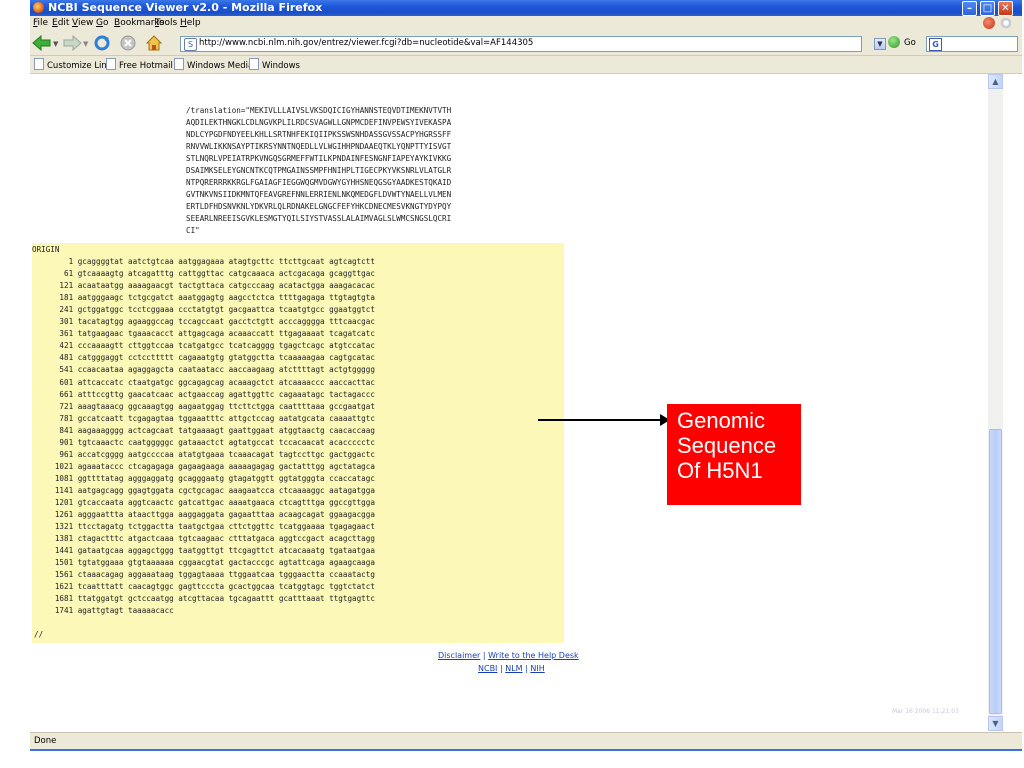 This screenshot has height=768, width=1024. I want to click on footer-links: Disclaimer | Write to the Help Desk, so click(508, 655).